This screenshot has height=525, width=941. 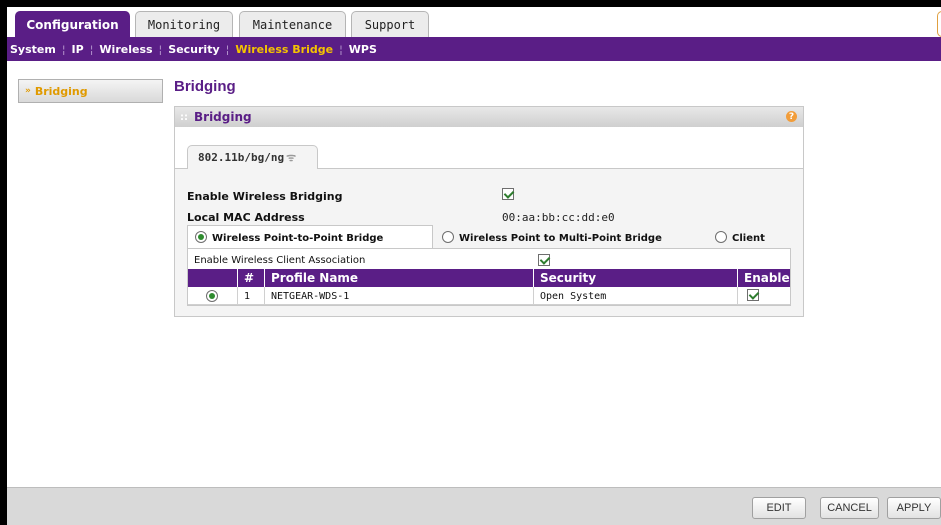 I want to click on subnav-wireless-bridge: Wireless Bridge, so click(x=284, y=49).